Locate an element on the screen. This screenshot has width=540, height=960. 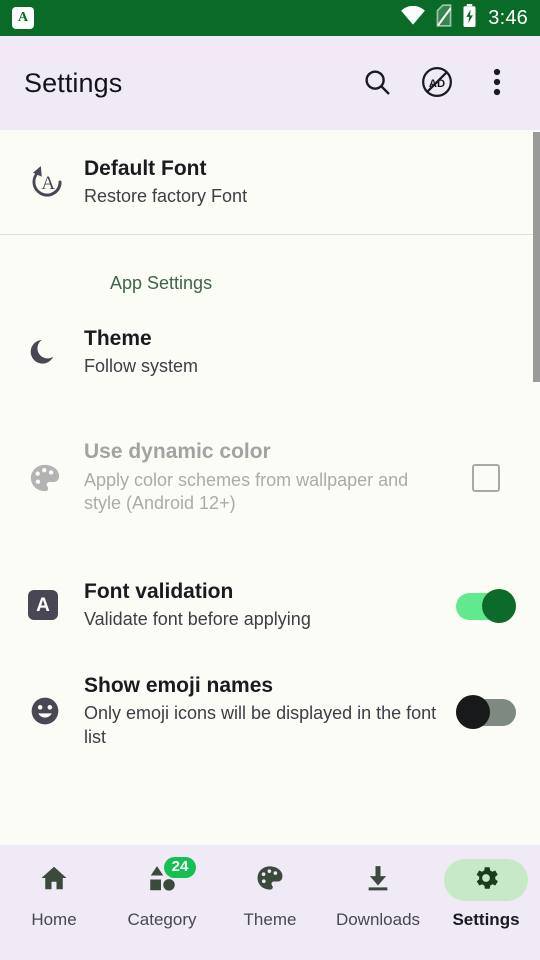
overflow-menu-icon is located at coordinates (497, 83).